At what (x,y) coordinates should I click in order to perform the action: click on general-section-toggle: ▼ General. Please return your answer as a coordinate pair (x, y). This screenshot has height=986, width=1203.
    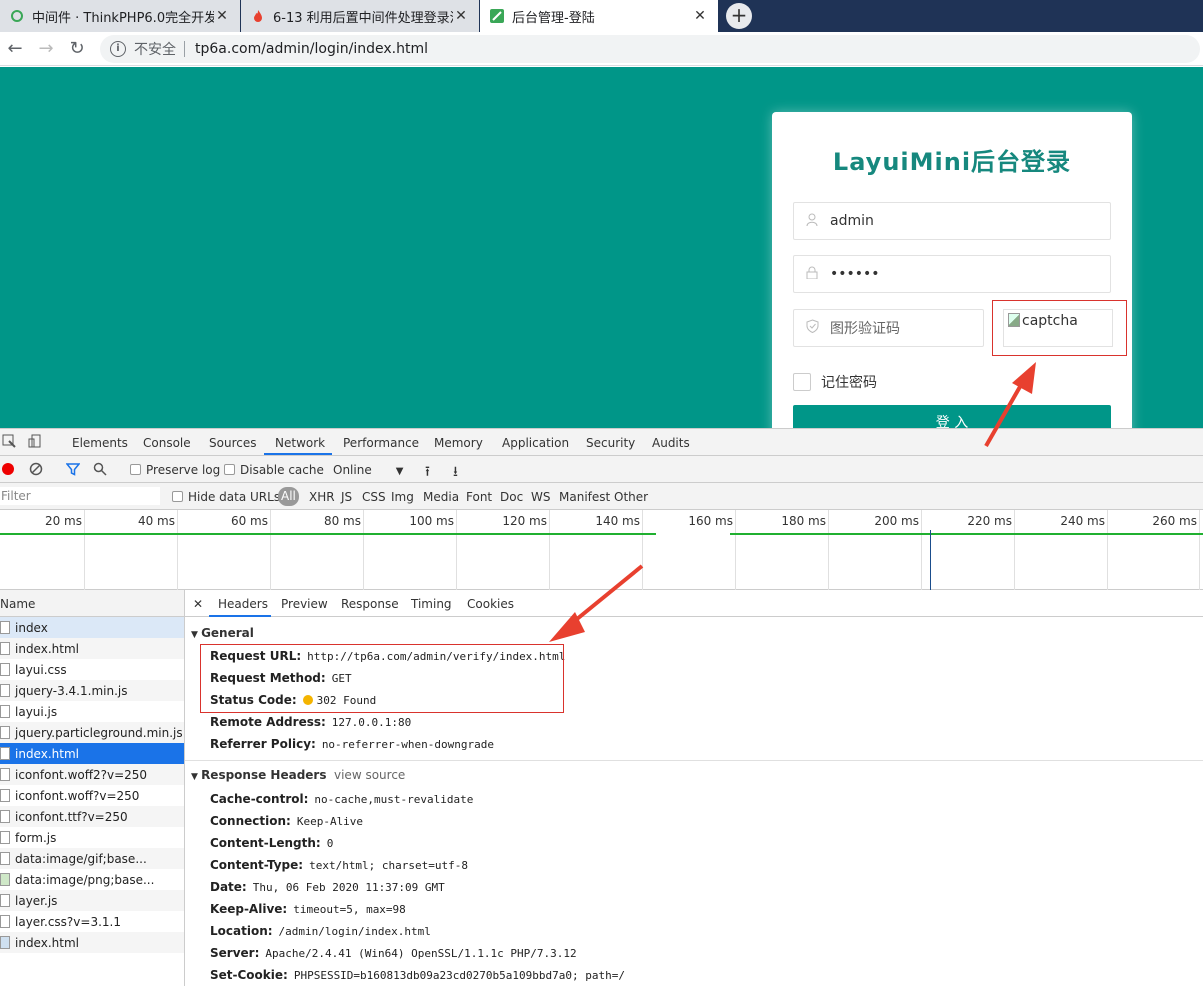
    Looking at the image, I should click on (222, 633).